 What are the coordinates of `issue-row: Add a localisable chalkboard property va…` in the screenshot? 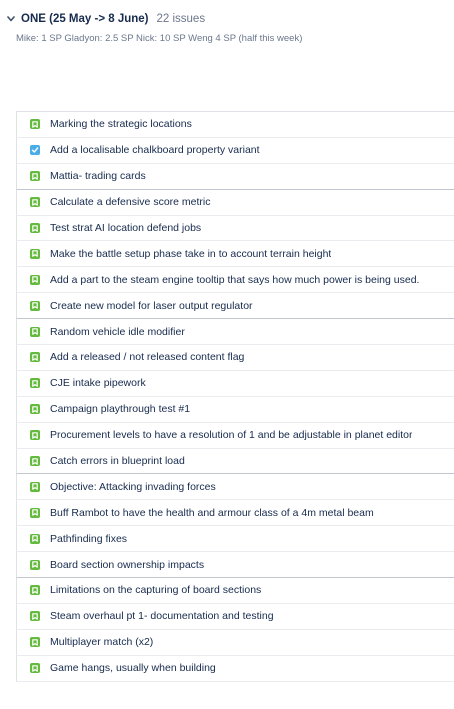 It's located at (235, 150).